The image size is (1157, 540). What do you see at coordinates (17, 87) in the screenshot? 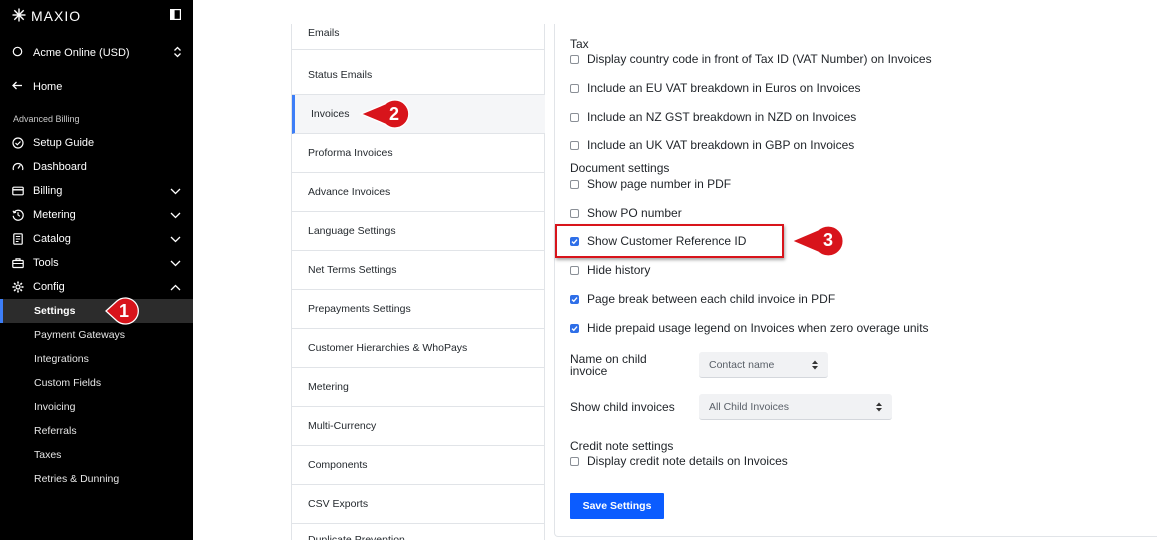
I see `arrow-left-icon` at bounding box center [17, 87].